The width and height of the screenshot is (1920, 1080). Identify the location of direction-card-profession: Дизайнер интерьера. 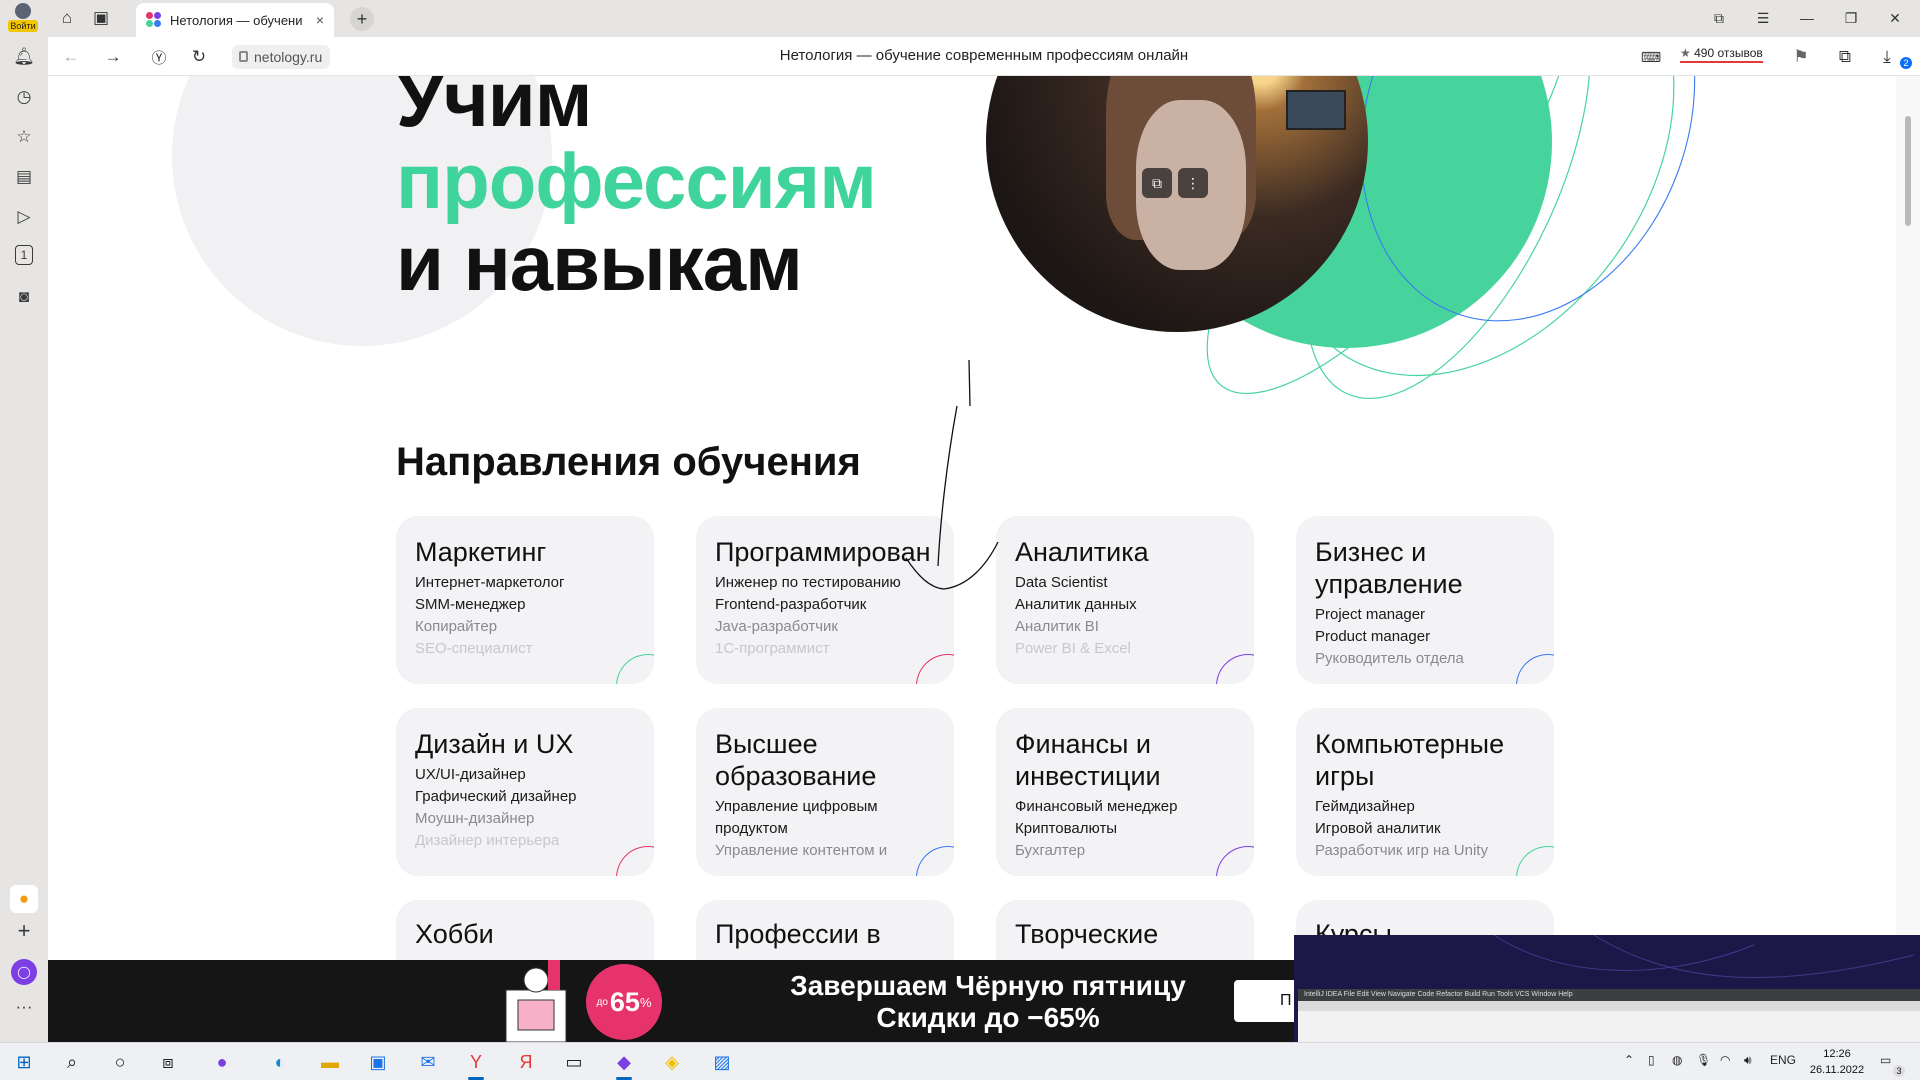
(496, 841).